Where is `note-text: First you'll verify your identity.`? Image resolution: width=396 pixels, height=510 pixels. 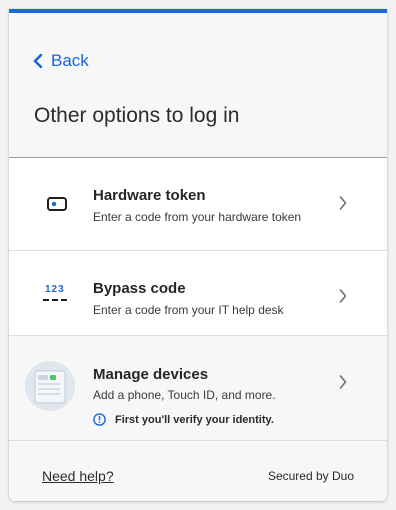
note-text: First you'll verify your identity. is located at coordinates (194, 419).